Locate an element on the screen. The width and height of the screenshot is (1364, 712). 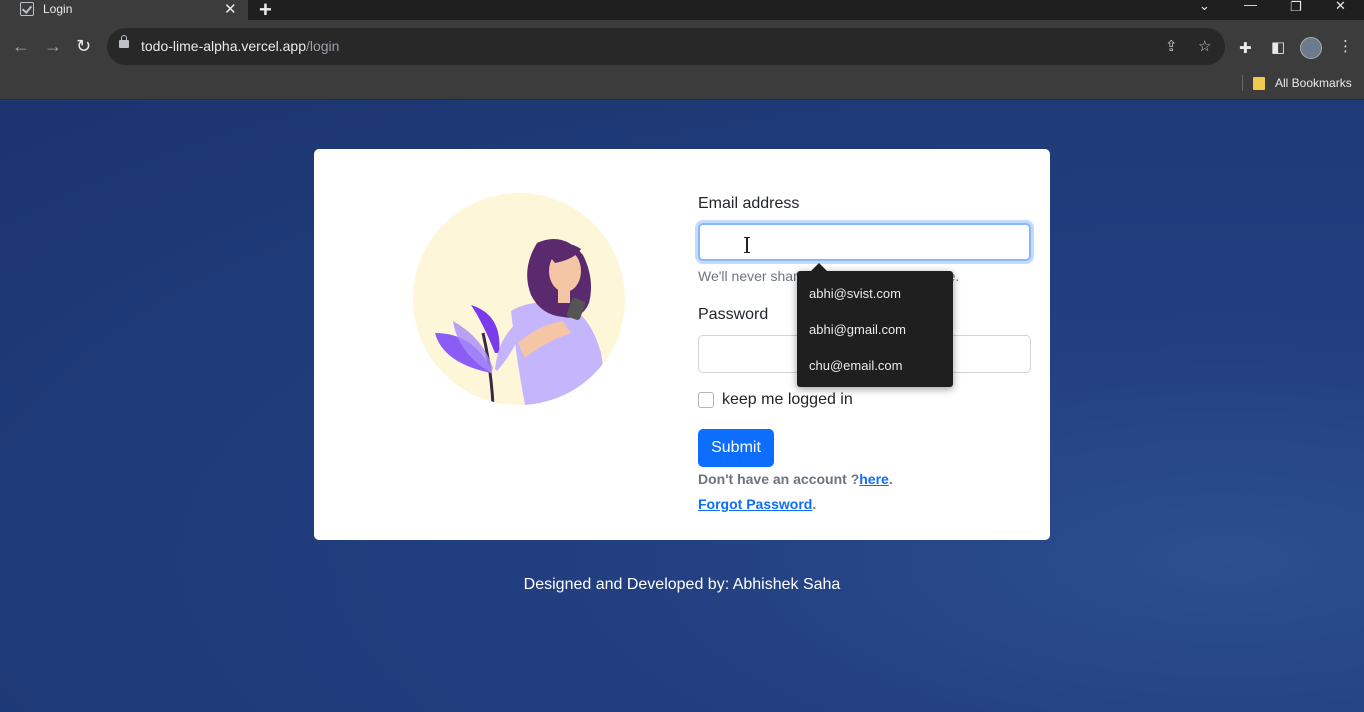
forgot-password-row: Forgot Password. is located at coordinates (757, 504).